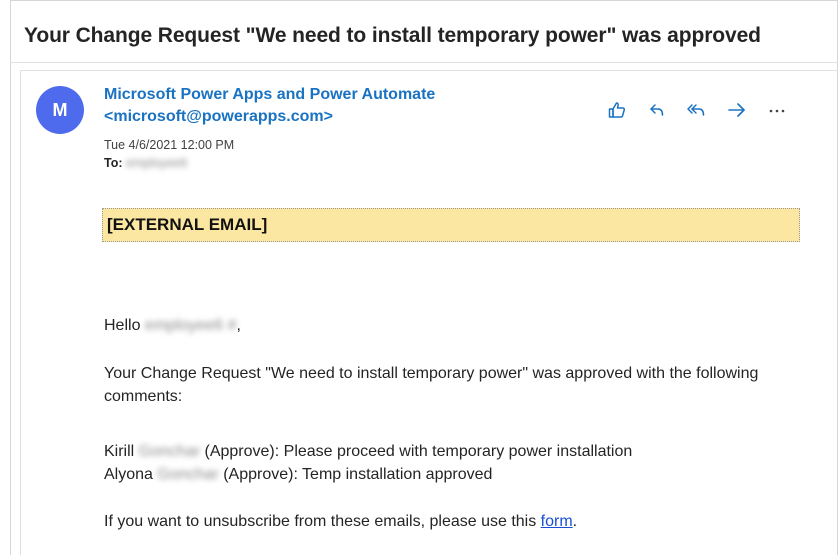 The height and width of the screenshot is (555, 840). I want to click on more-button, so click(777, 110).